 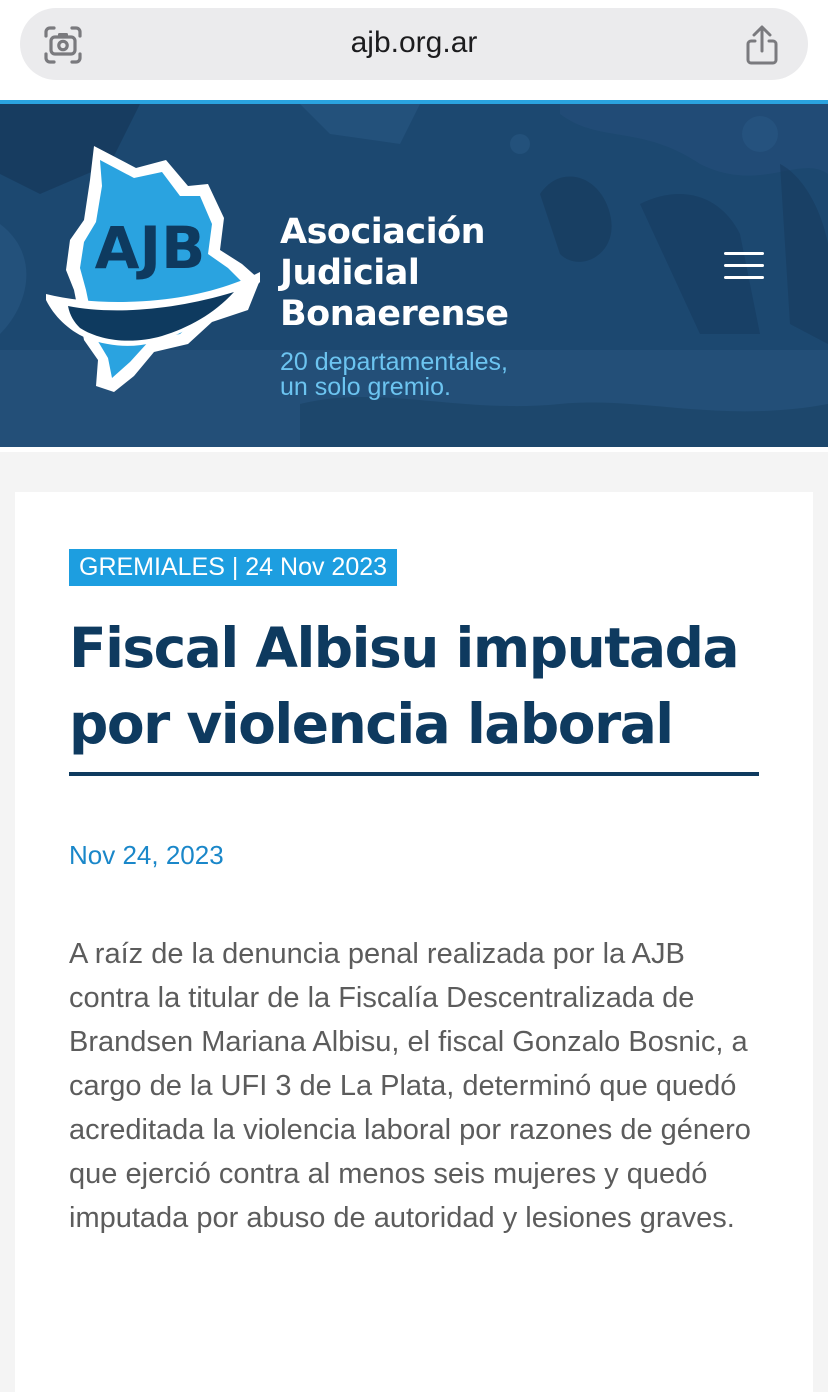 What do you see at coordinates (414, 449) in the screenshot?
I see `header-separator` at bounding box center [414, 449].